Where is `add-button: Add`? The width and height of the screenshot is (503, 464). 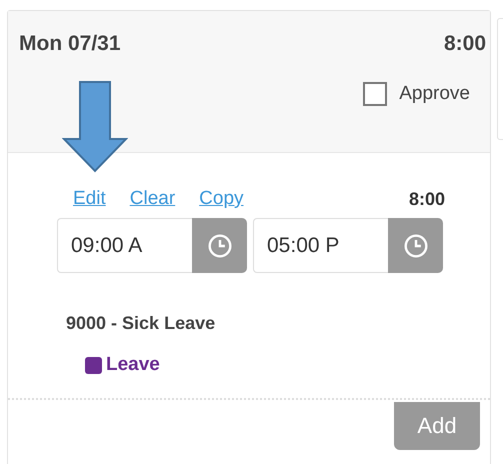
add-button: Add is located at coordinates (437, 426).